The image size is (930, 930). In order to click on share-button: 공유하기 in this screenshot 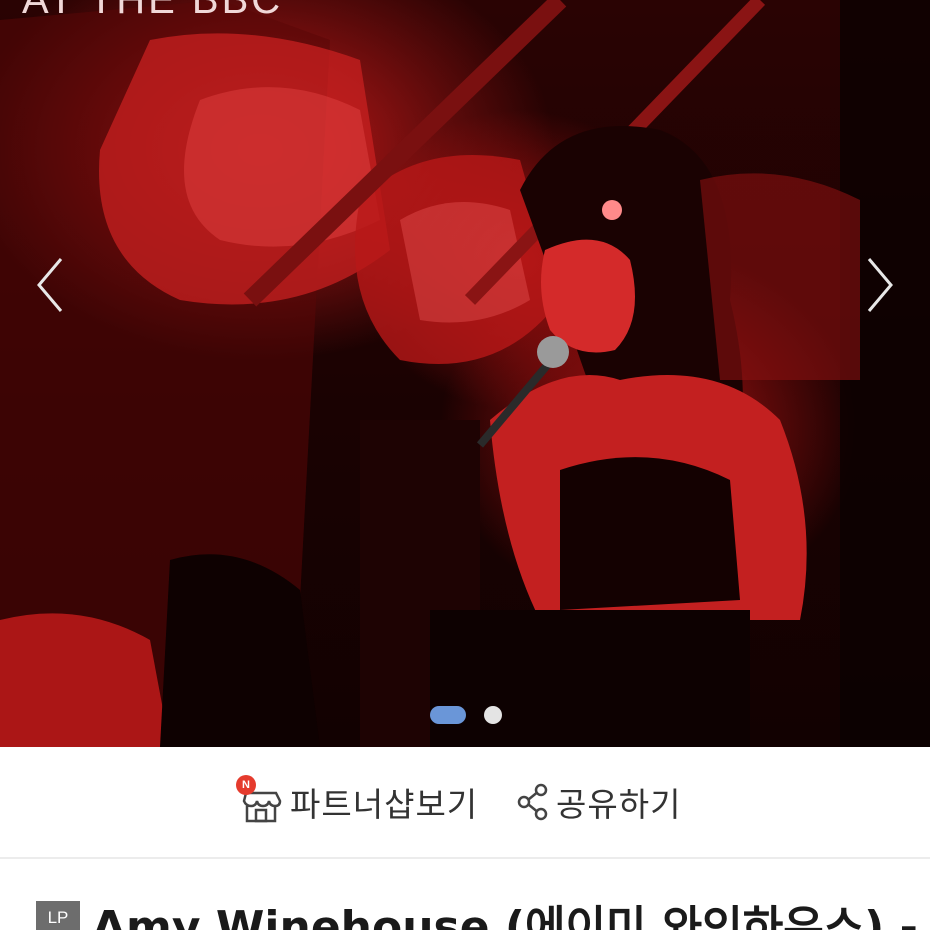, I will do `click(598, 802)`.